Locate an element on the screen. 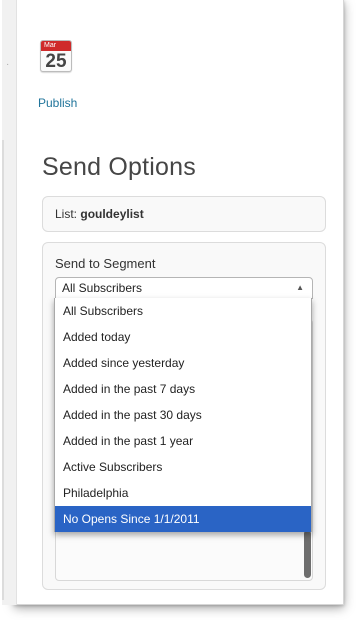 This screenshot has width=357, height=621. segment-label: Send to Segment is located at coordinates (105, 263).